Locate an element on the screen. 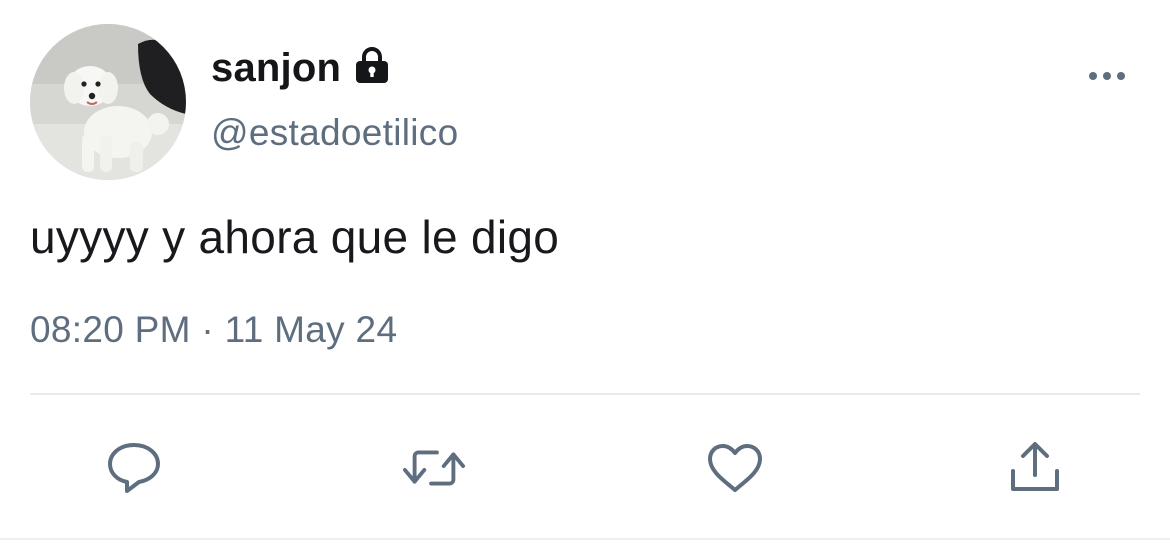 The width and height of the screenshot is (1170, 558). avatar-image is located at coordinates (108, 102).